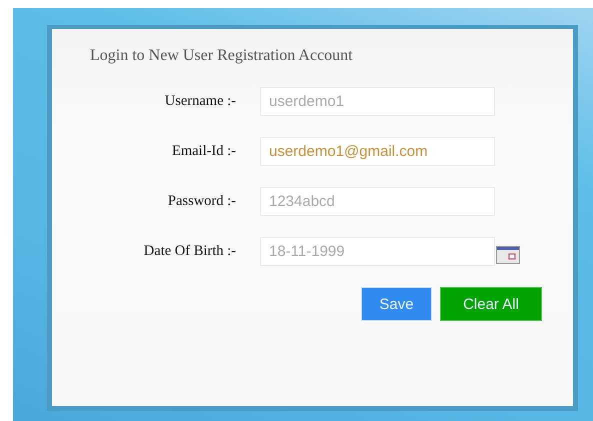 This screenshot has width=593, height=421. What do you see at coordinates (377, 151) in the screenshot?
I see `input-field: userdemo1@gmail.com` at bounding box center [377, 151].